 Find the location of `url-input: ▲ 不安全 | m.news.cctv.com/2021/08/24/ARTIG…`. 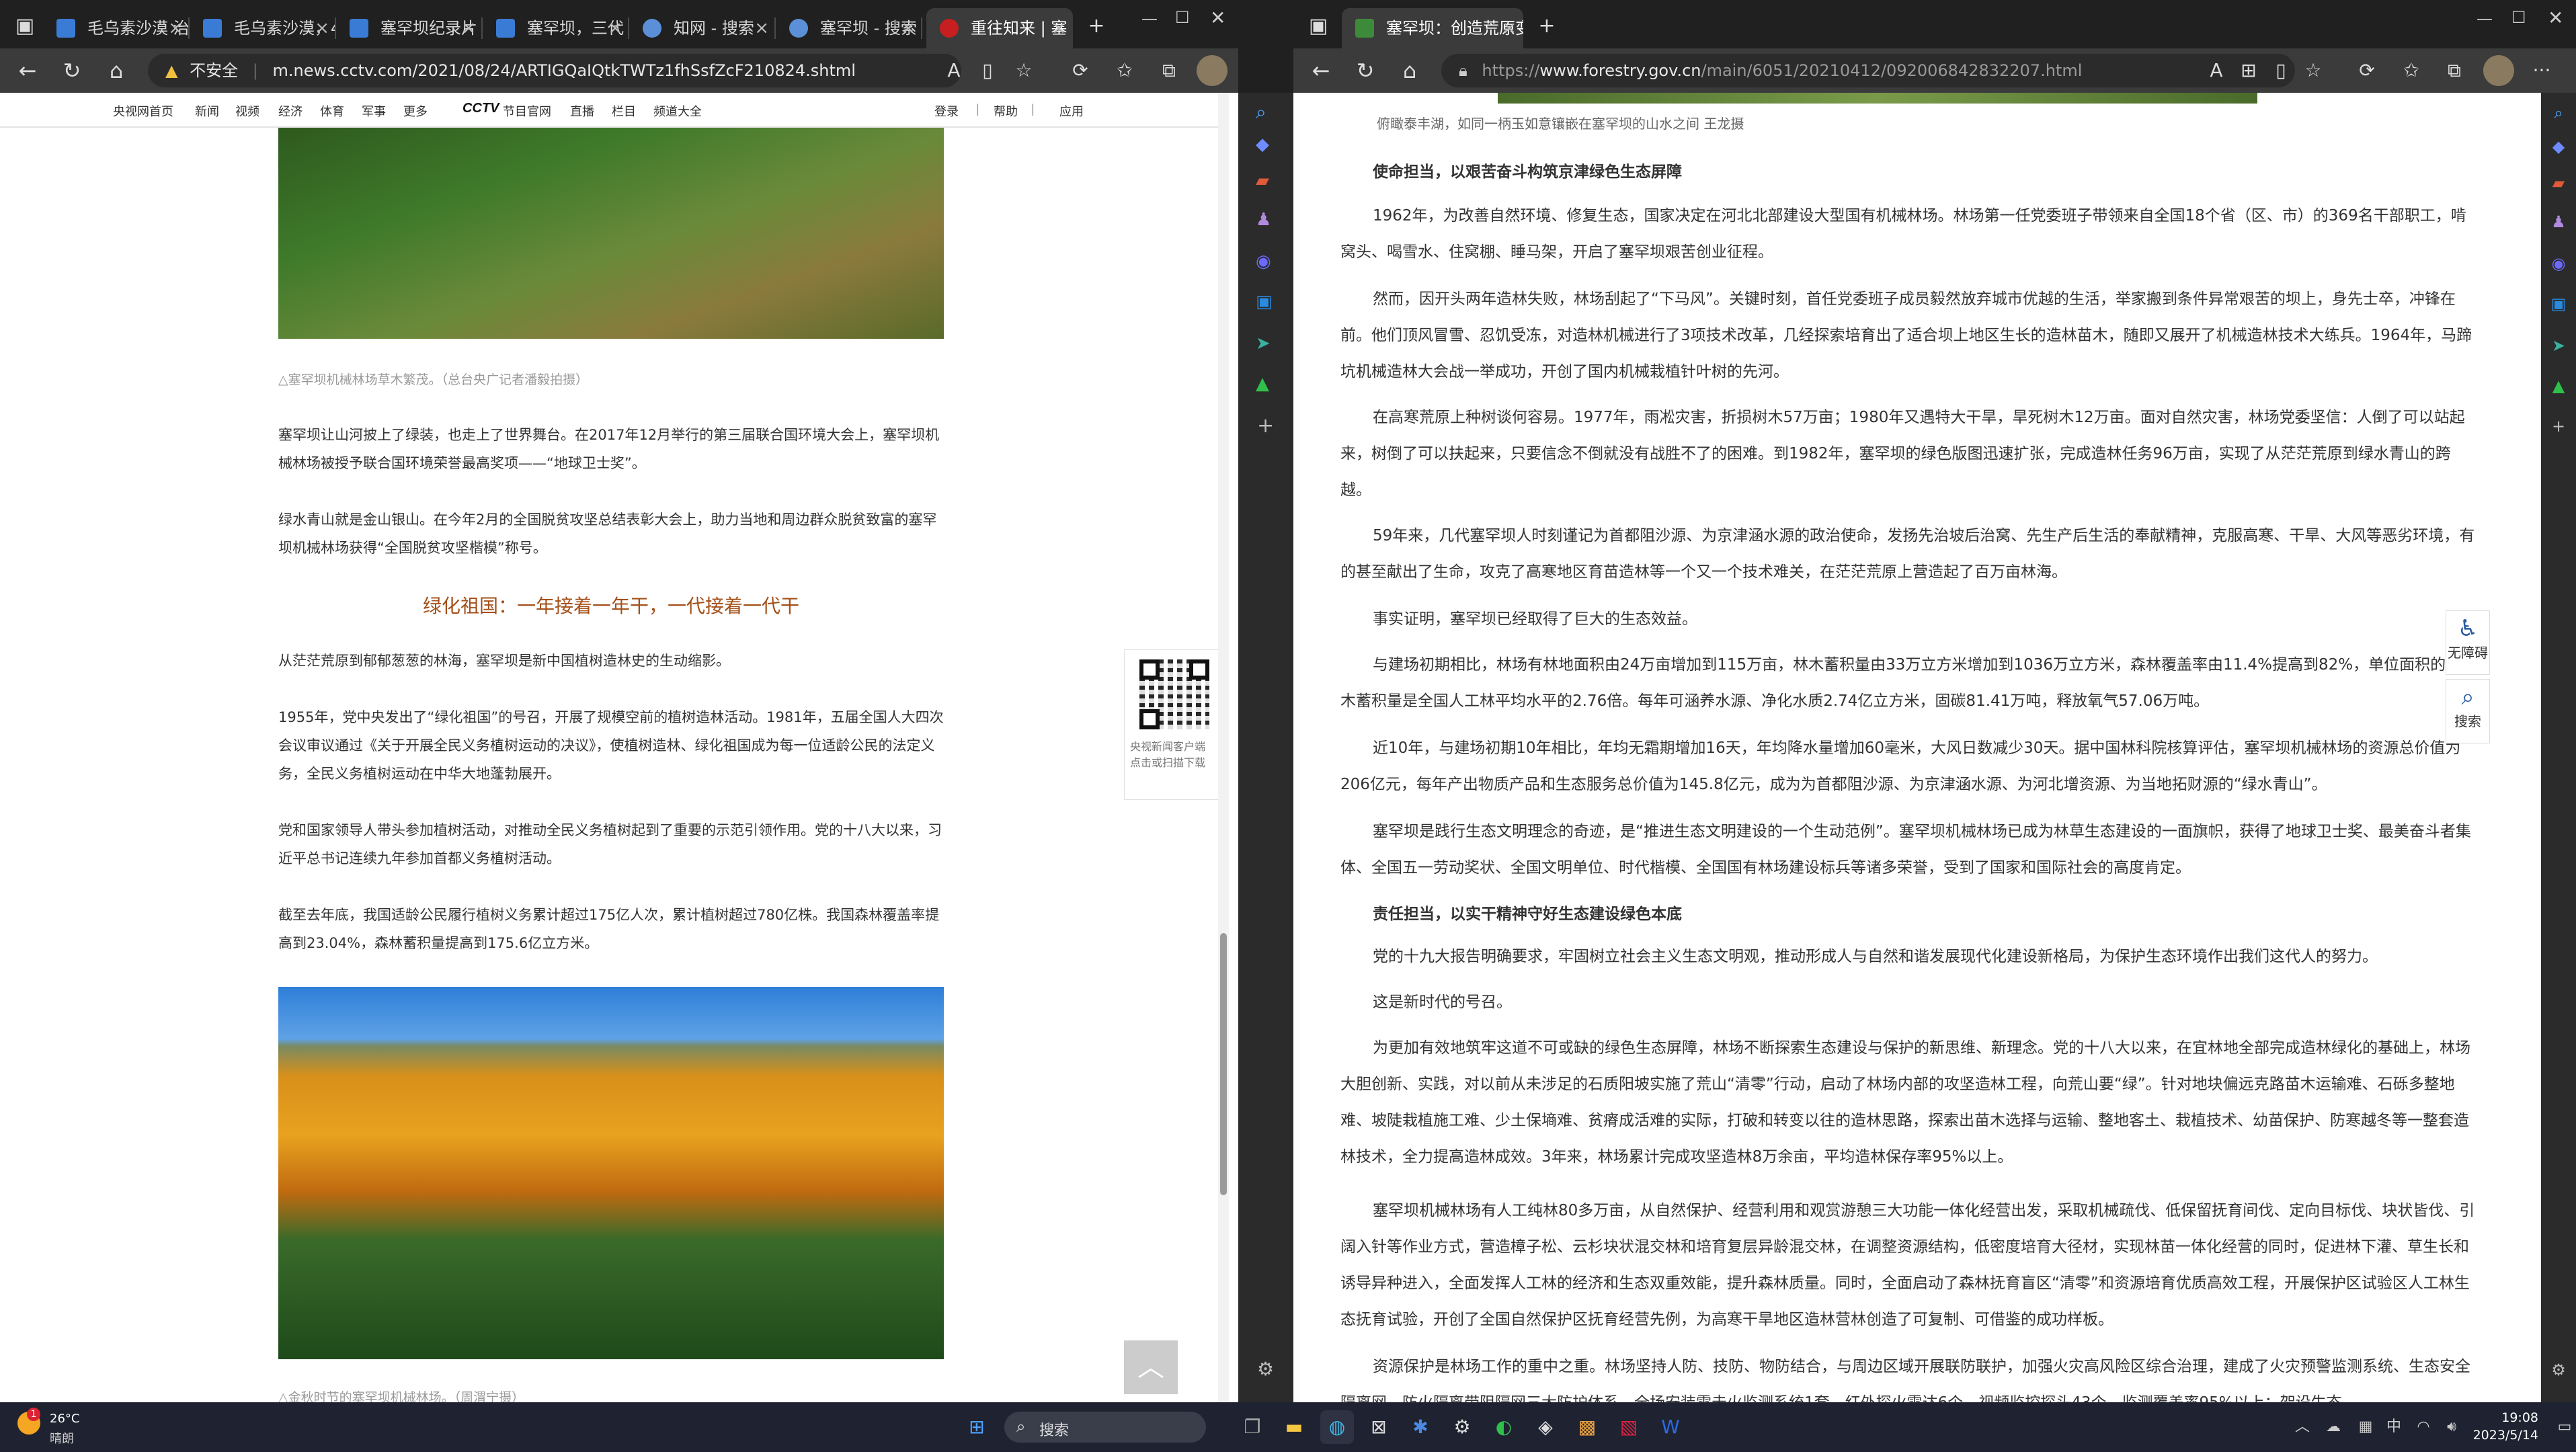

url-input: ▲ 不安全 | m.news.cctv.com/2021/08/24/ARTIG… is located at coordinates (554, 70).